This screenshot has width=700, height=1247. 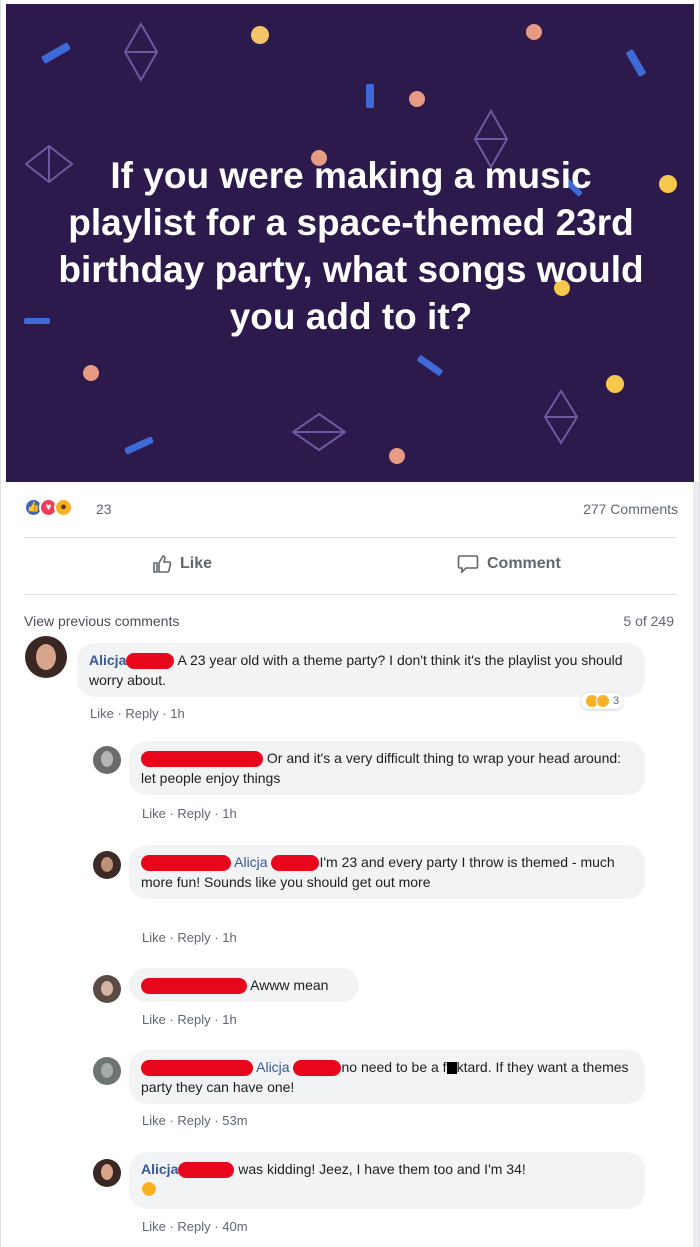 I want to click on comment-bubble: Awww mean, so click(x=244, y=985).